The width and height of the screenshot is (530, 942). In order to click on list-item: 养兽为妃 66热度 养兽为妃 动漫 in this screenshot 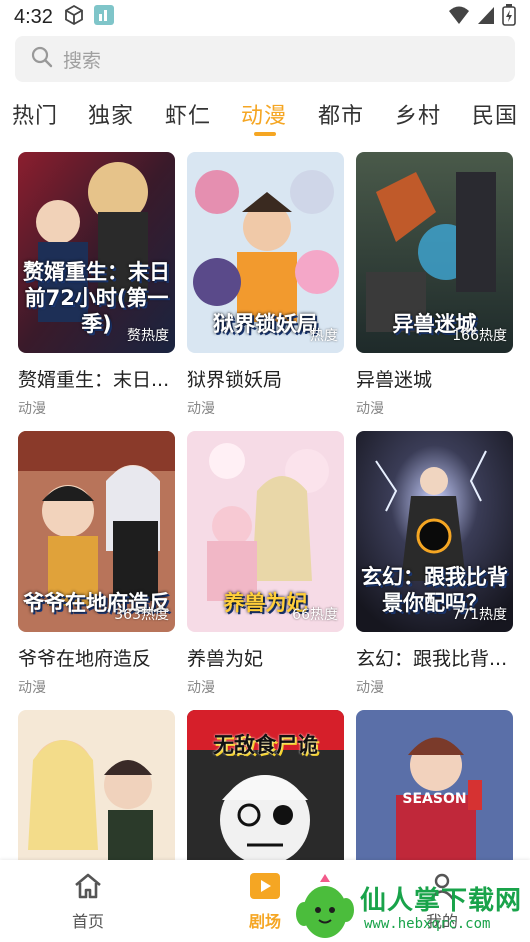, I will do `click(265, 564)`.